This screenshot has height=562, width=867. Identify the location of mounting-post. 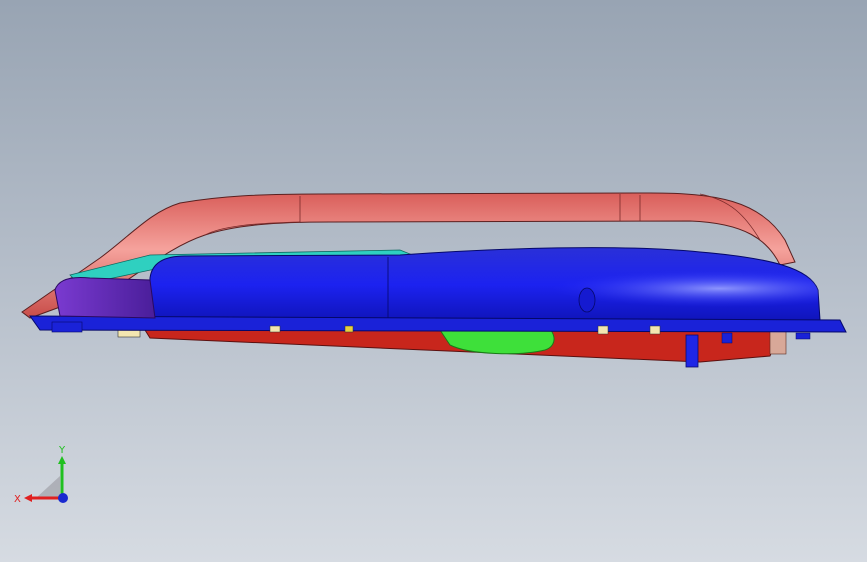
(692, 351).